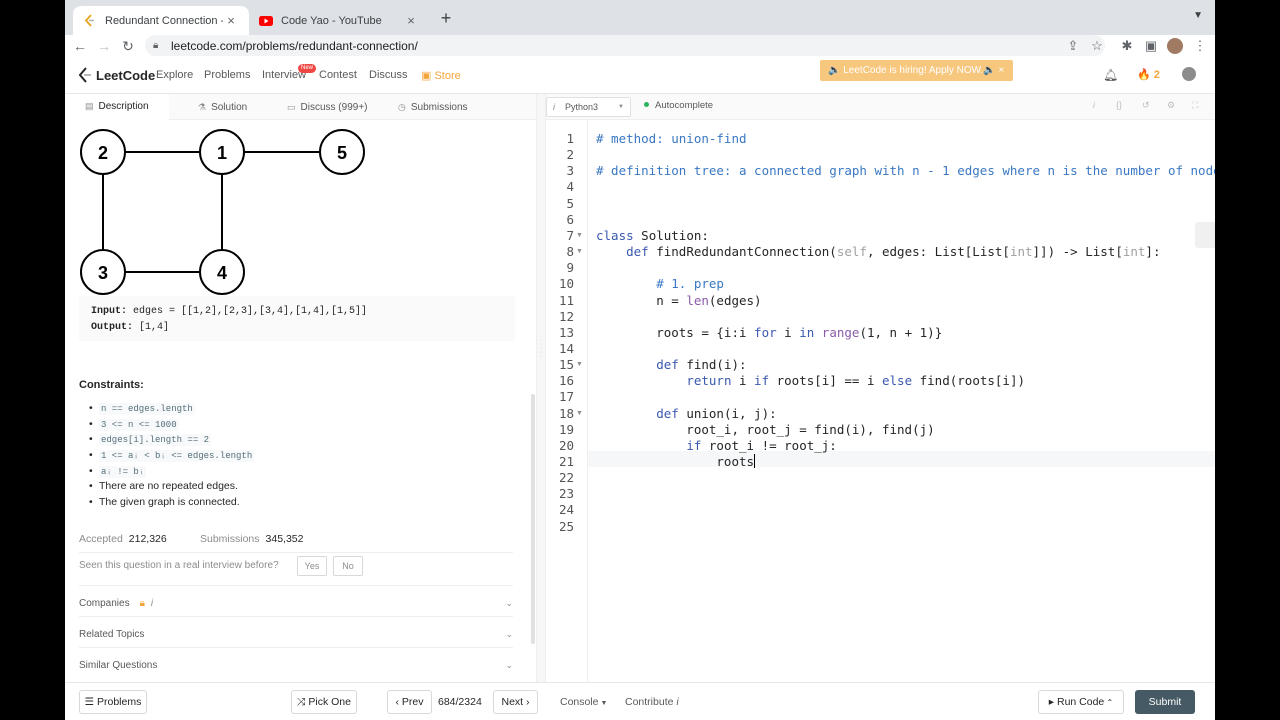 This screenshot has height=720, width=1280. I want to click on console-toggle: Console ▼, so click(583, 702).